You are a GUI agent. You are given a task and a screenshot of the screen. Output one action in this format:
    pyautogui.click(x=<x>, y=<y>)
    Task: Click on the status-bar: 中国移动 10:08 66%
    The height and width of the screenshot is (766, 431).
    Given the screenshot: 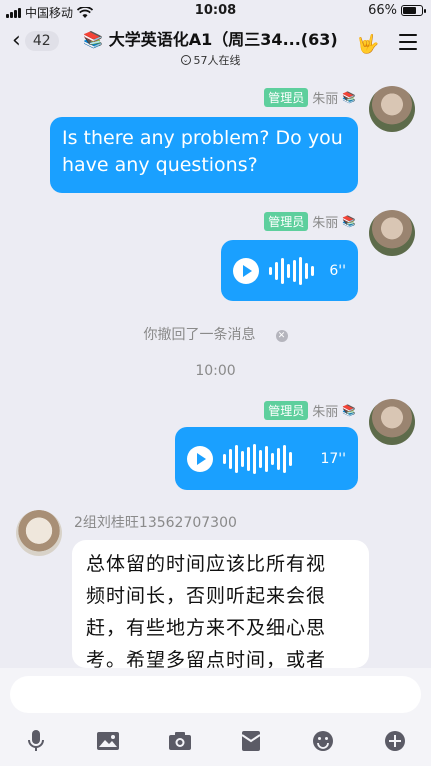 What is the action you would take?
    pyautogui.click(x=215, y=11)
    